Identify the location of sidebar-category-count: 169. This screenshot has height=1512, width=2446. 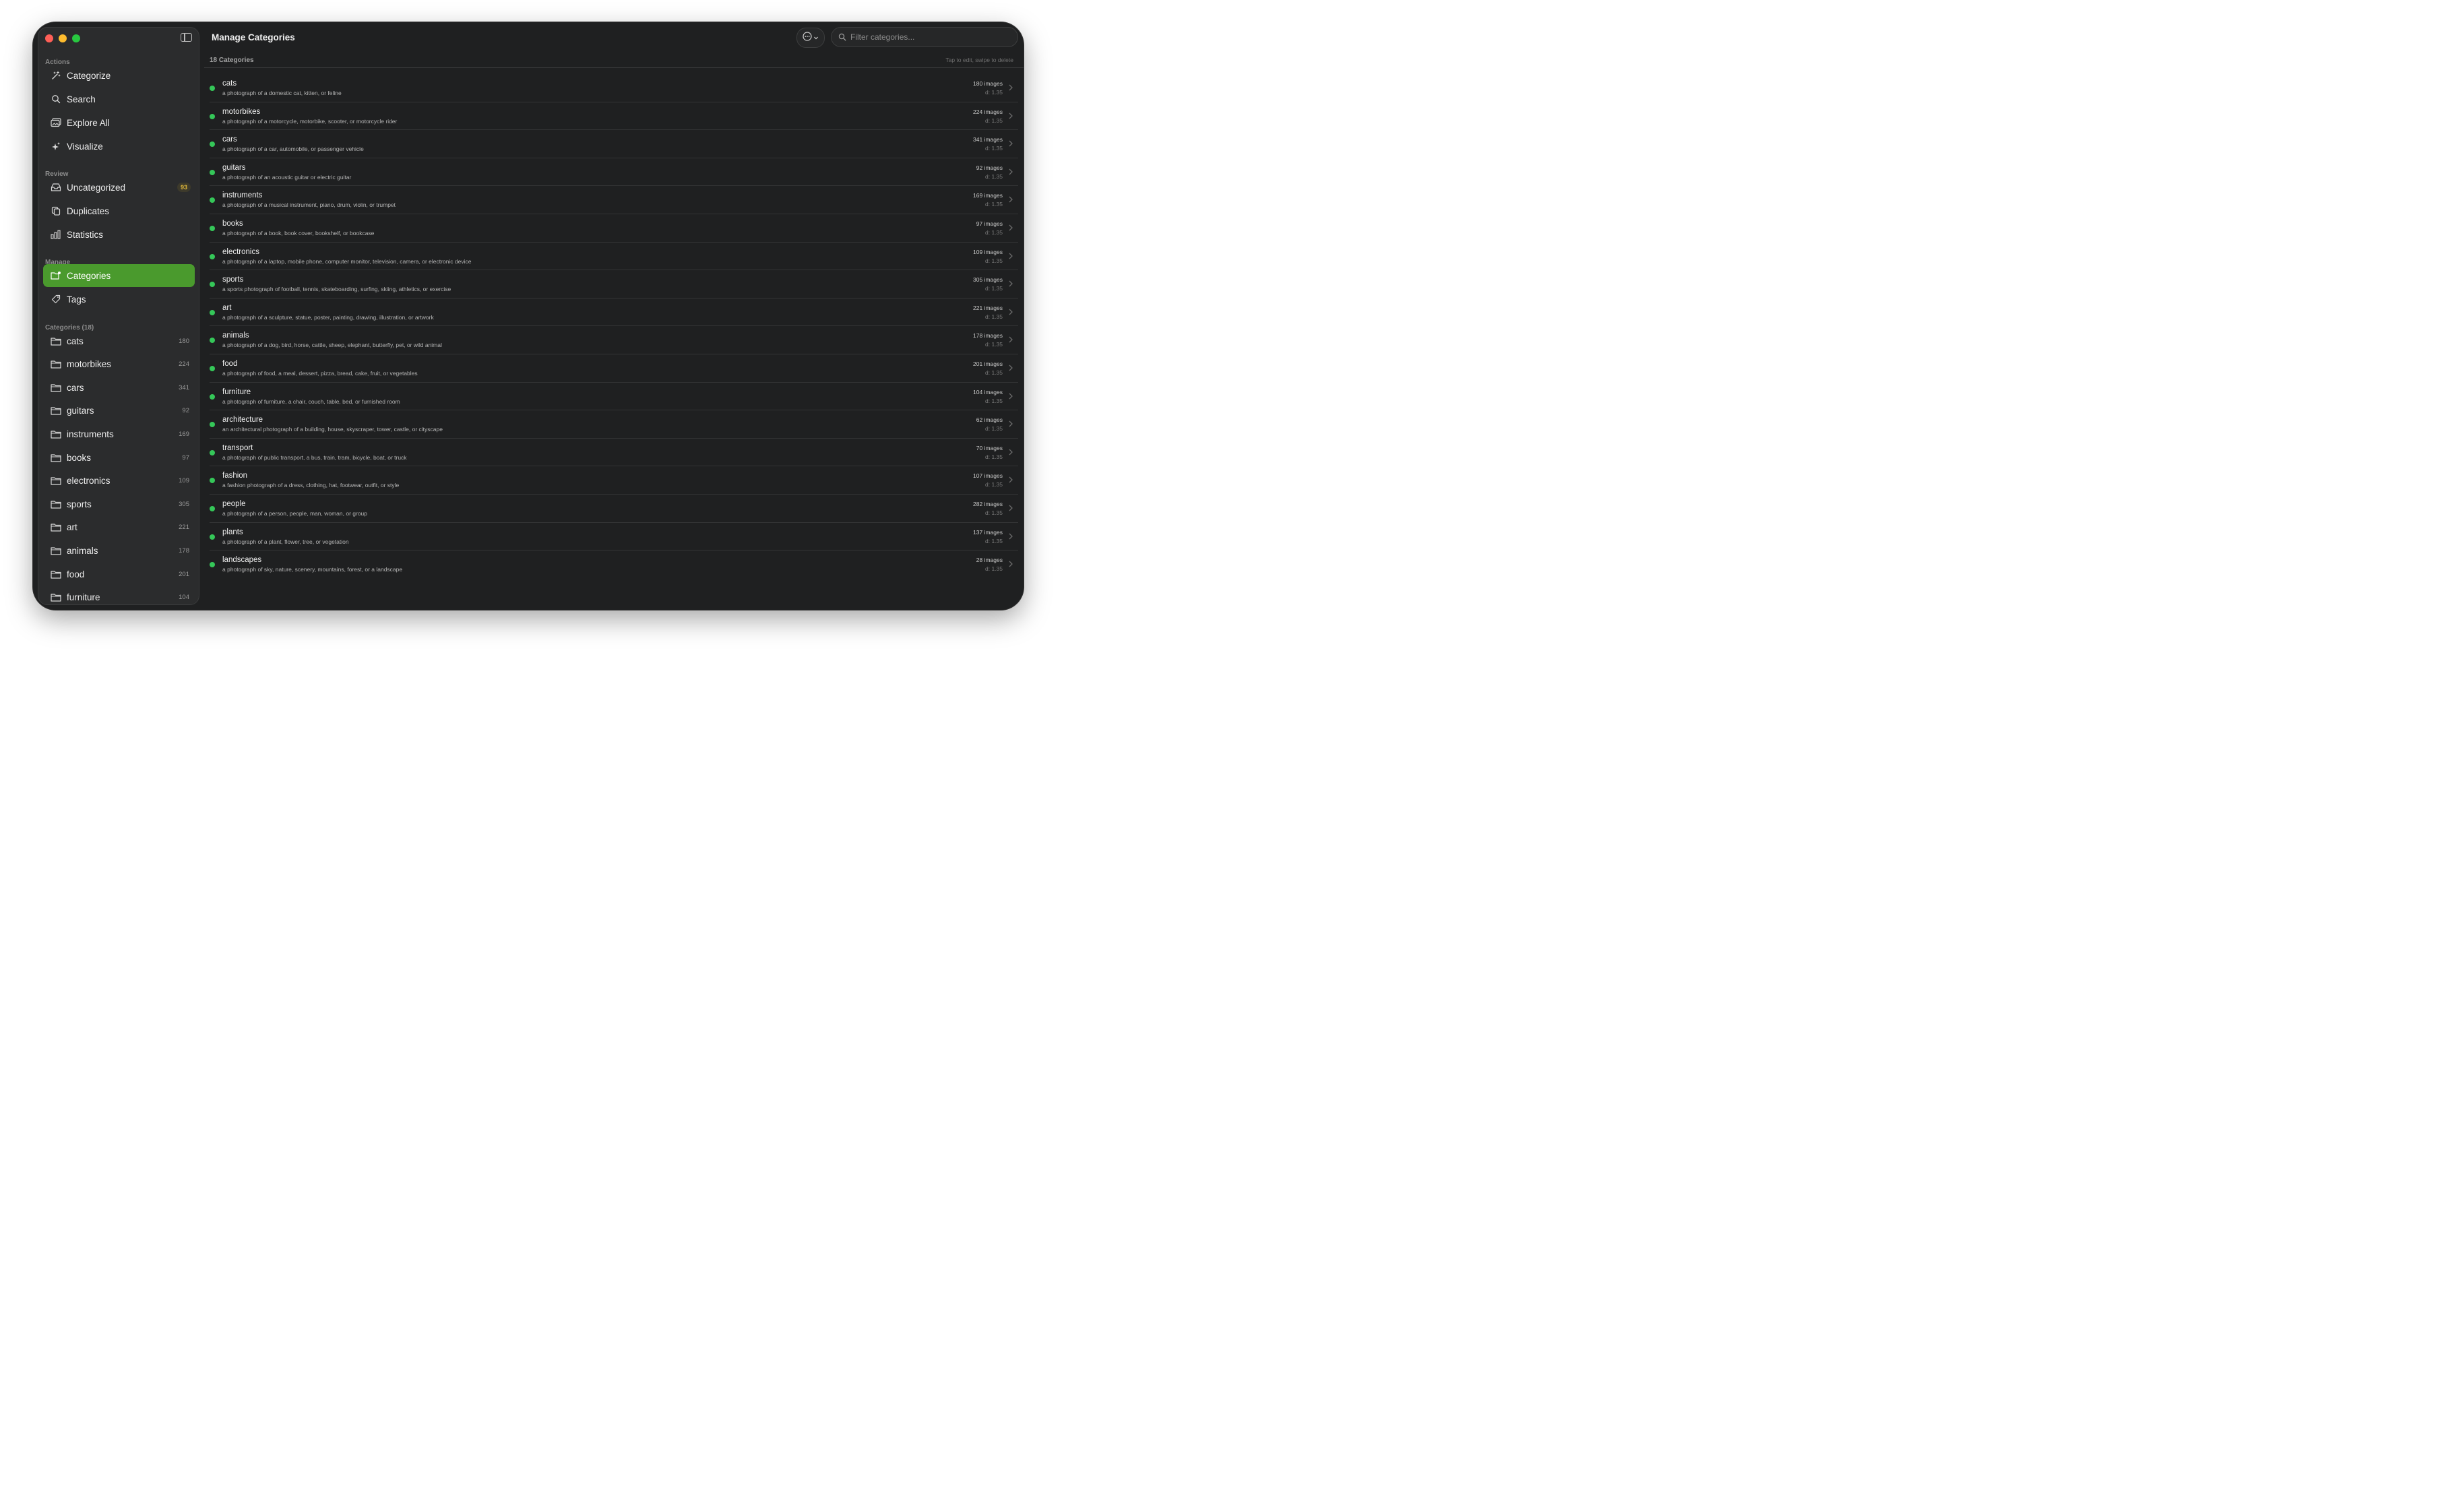
(184, 434).